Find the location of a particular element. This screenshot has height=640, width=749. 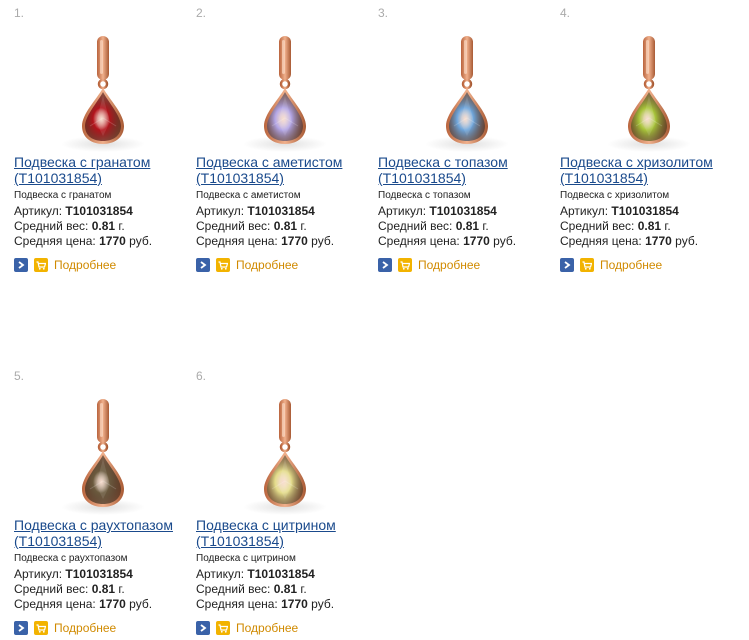

product-title: Подвеска с хризолитом is located at coordinates (636, 162).